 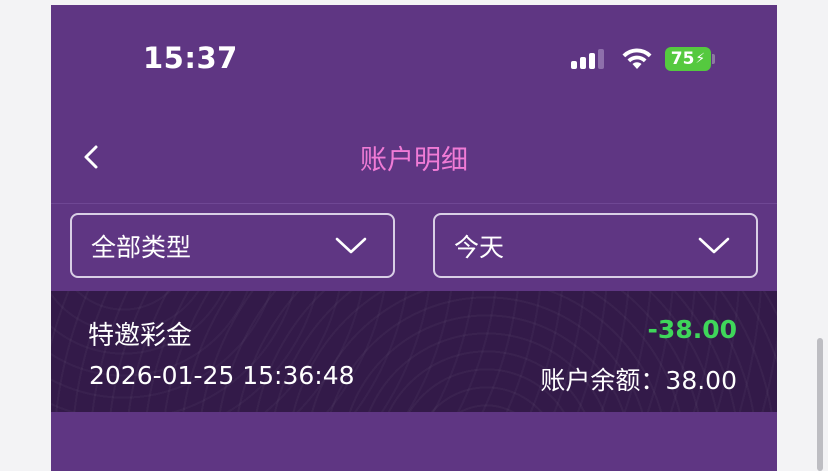 What do you see at coordinates (700, 59) in the screenshot?
I see `bolt-icon: ⚡` at bounding box center [700, 59].